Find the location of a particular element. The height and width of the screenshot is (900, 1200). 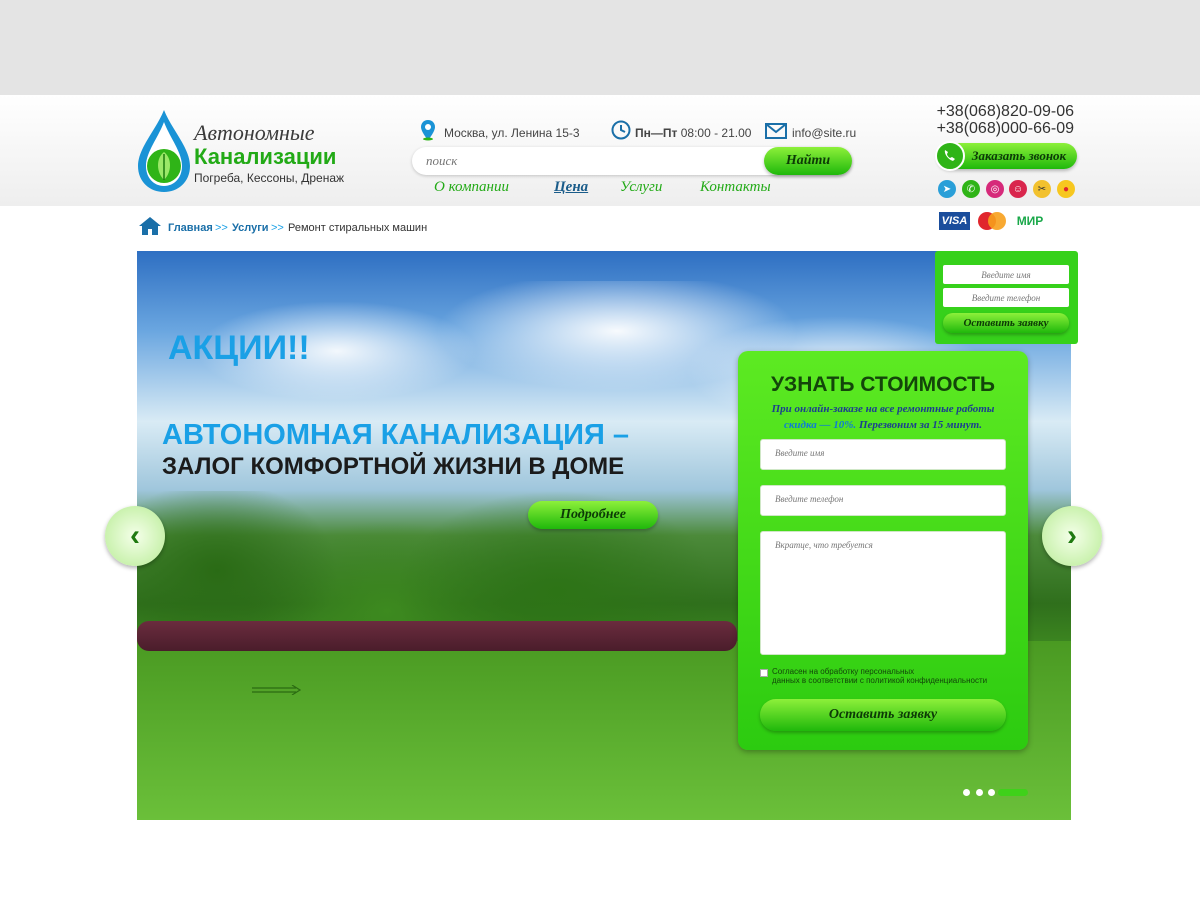

nav-item-price: Цена is located at coordinates (571, 187).